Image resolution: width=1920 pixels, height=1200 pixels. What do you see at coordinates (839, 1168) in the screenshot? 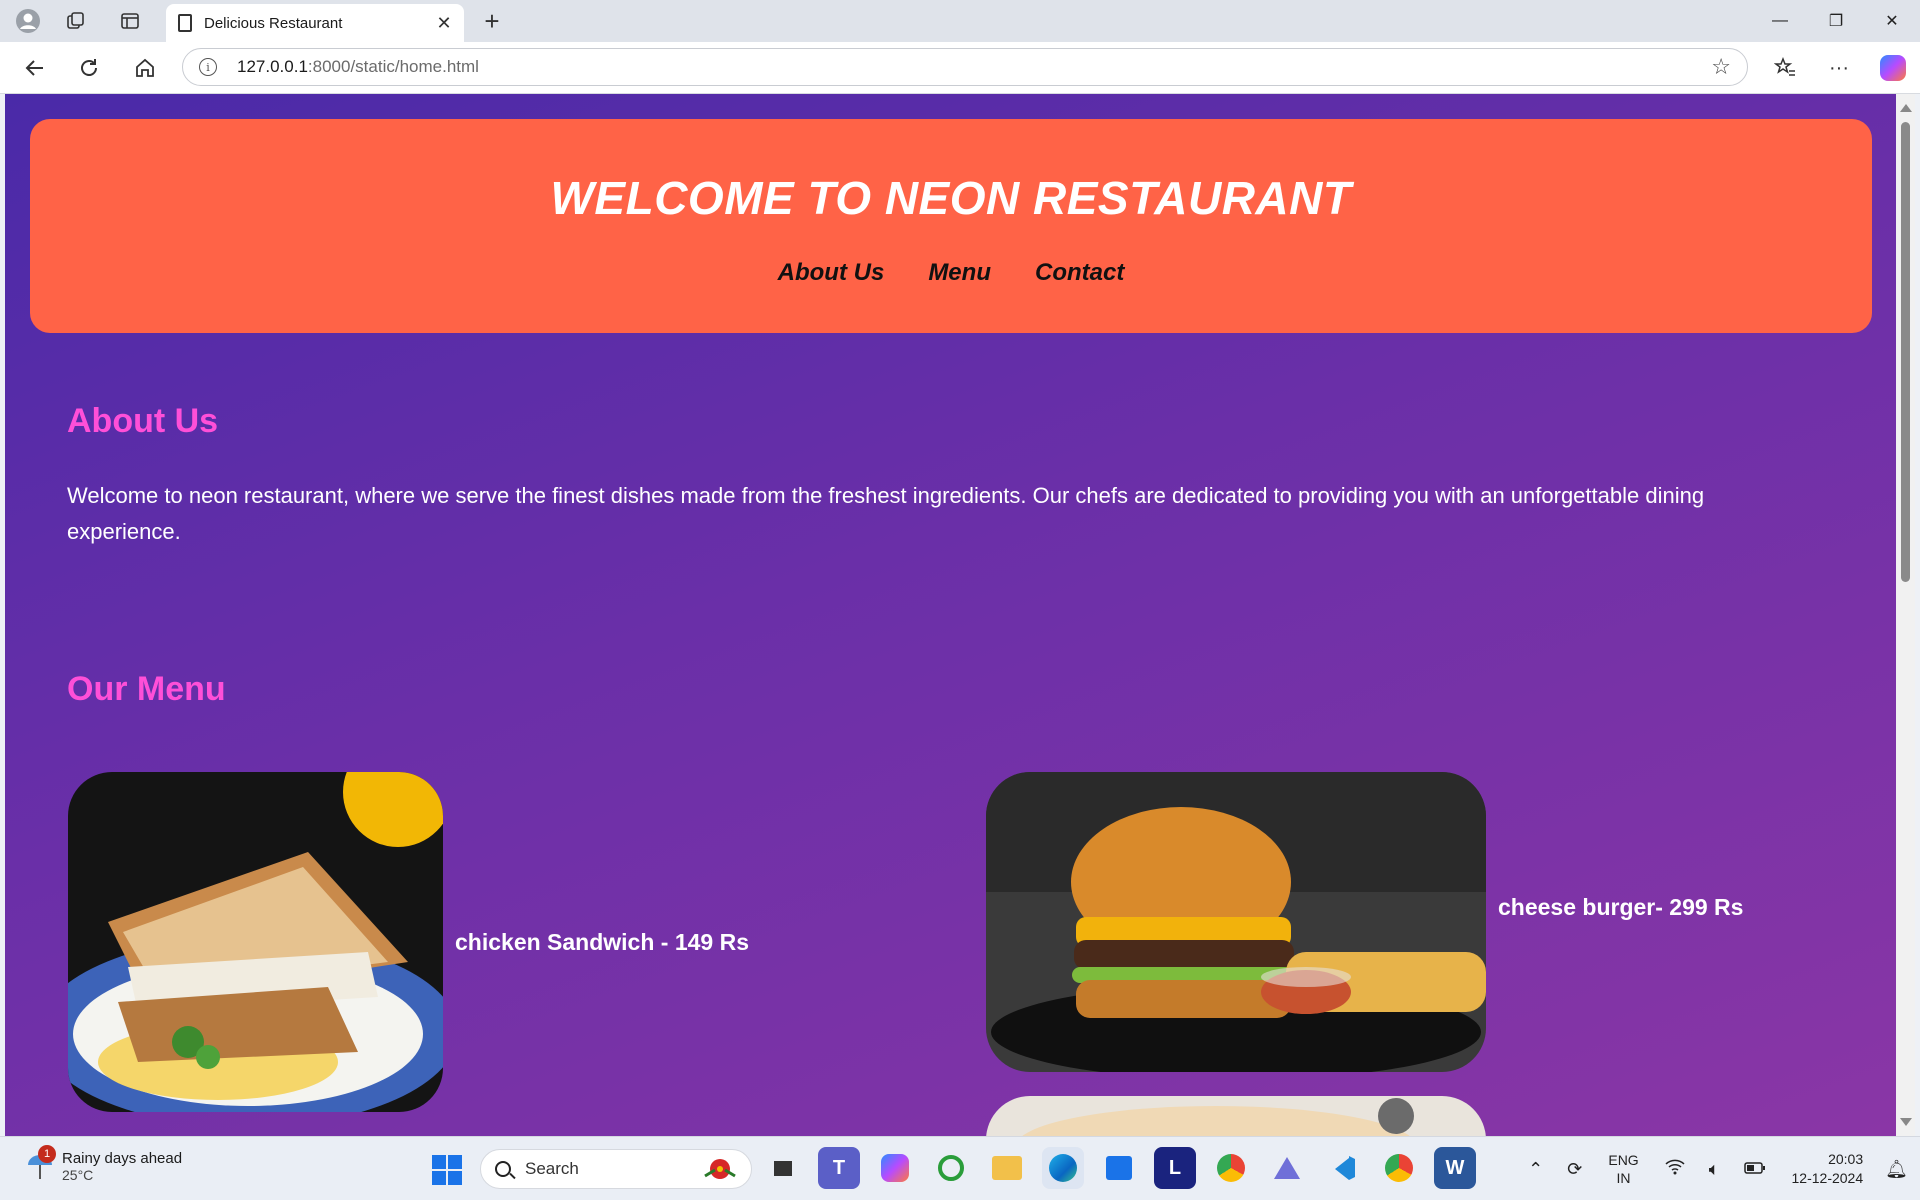
I see `teams-icon: T` at bounding box center [839, 1168].